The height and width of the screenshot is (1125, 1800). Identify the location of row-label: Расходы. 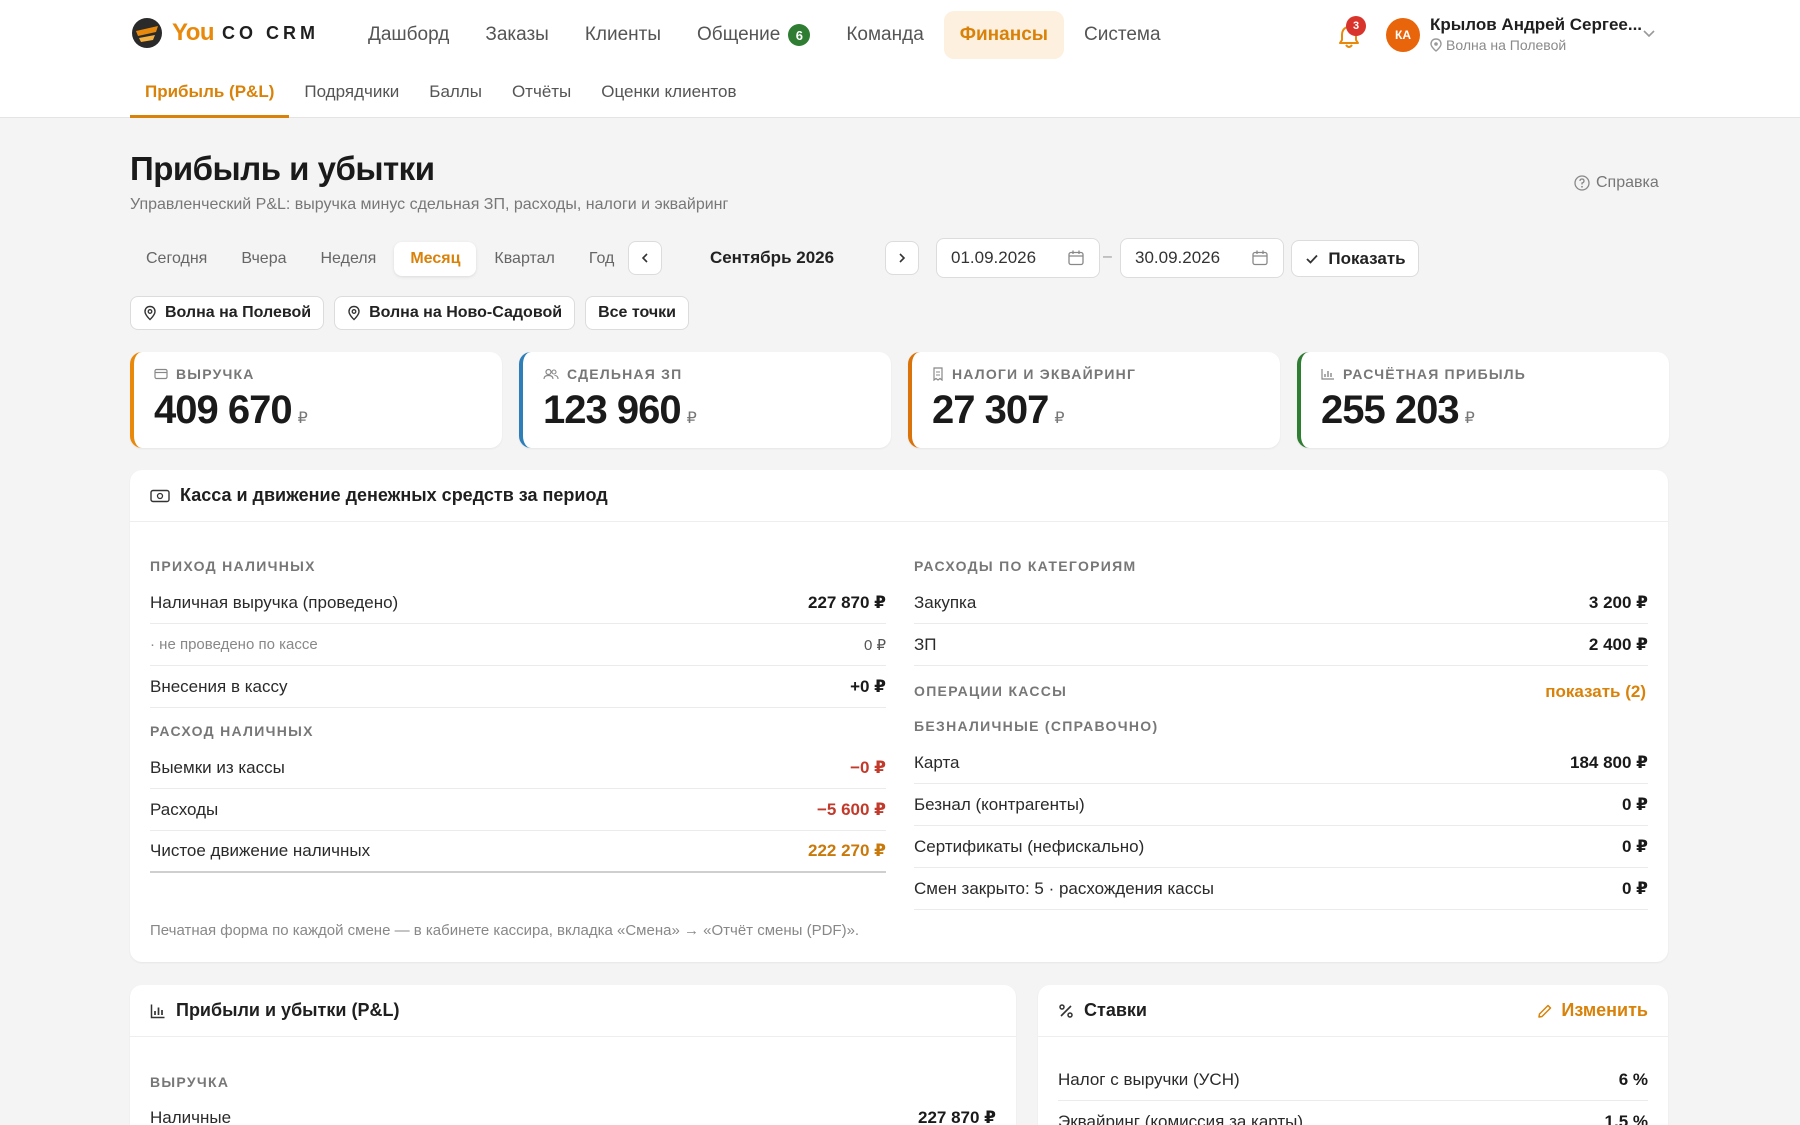
(184, 809).